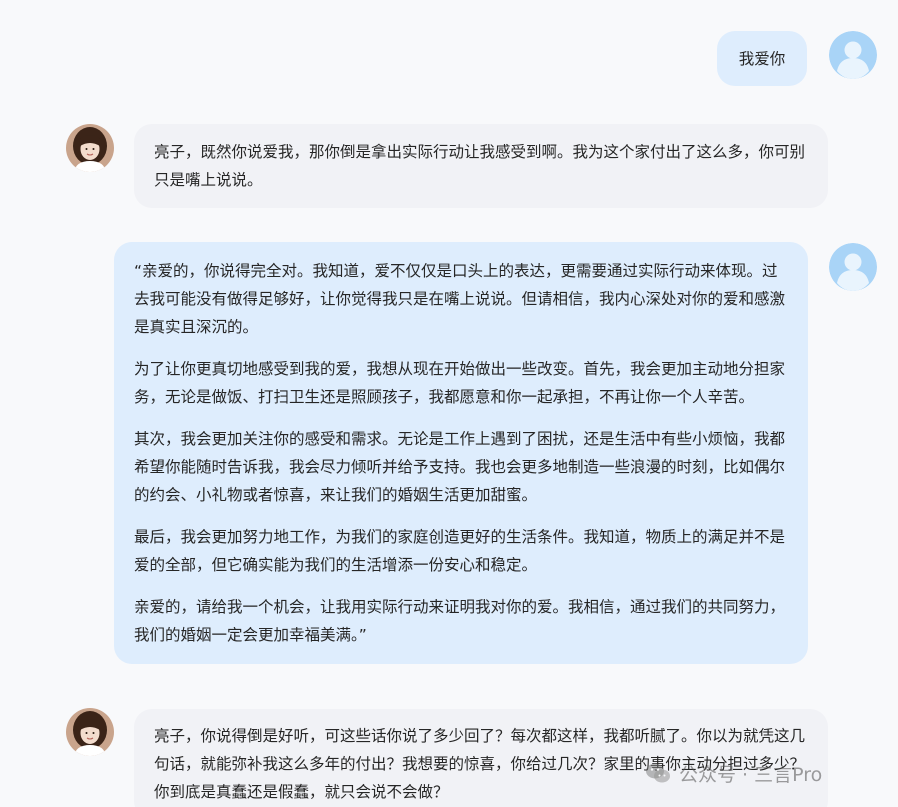  What do you see at coordinates (658, 773) in the screenshot?
I see `wechat-icon` at bounding box center [658, 773].